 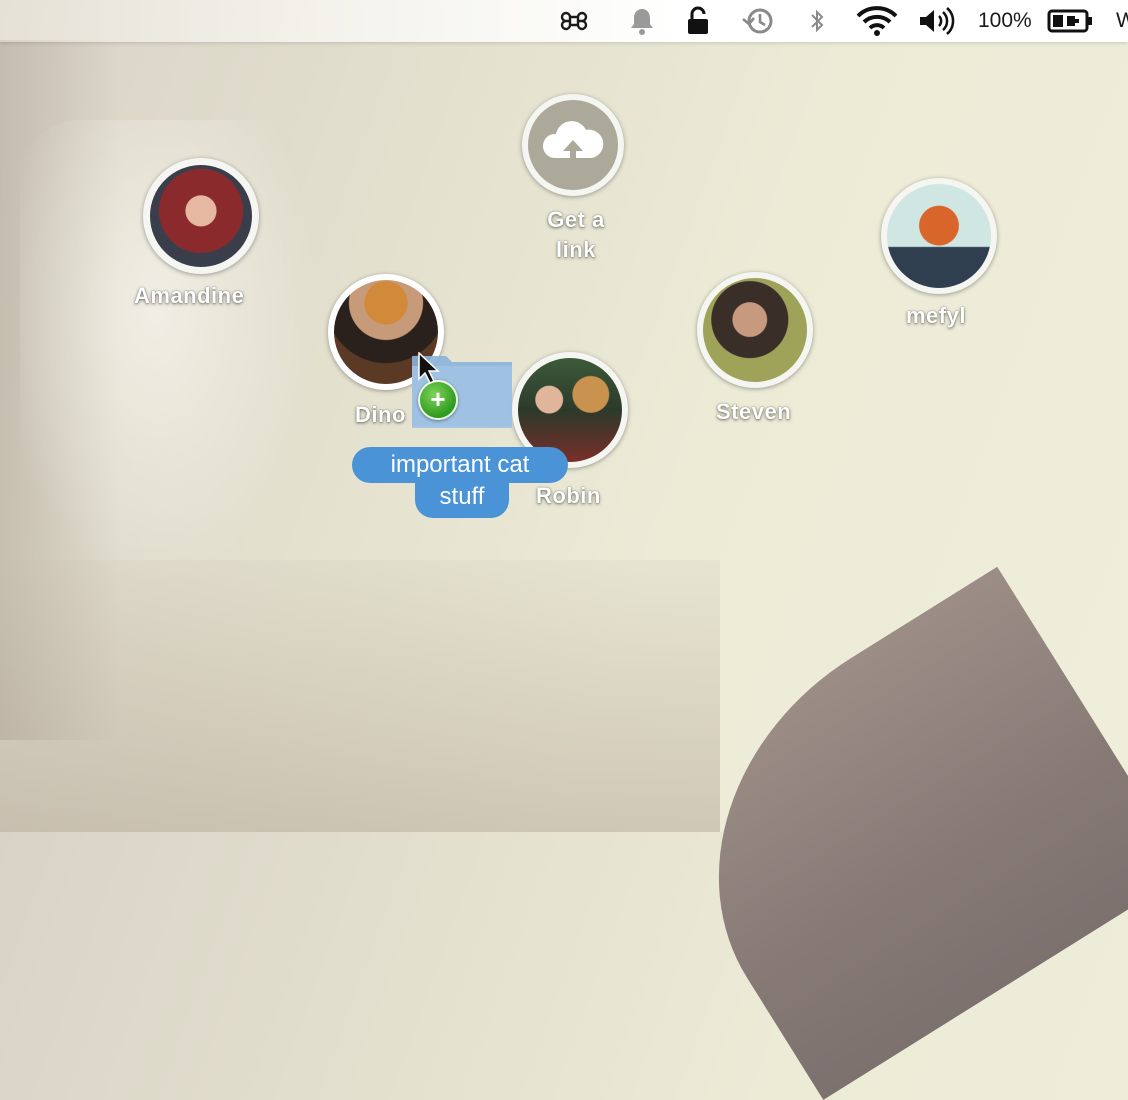 What do you see at coordinates (380, 414) in the screenshot?
I see `contact-name: Dino` at bounding box center [380, 414].